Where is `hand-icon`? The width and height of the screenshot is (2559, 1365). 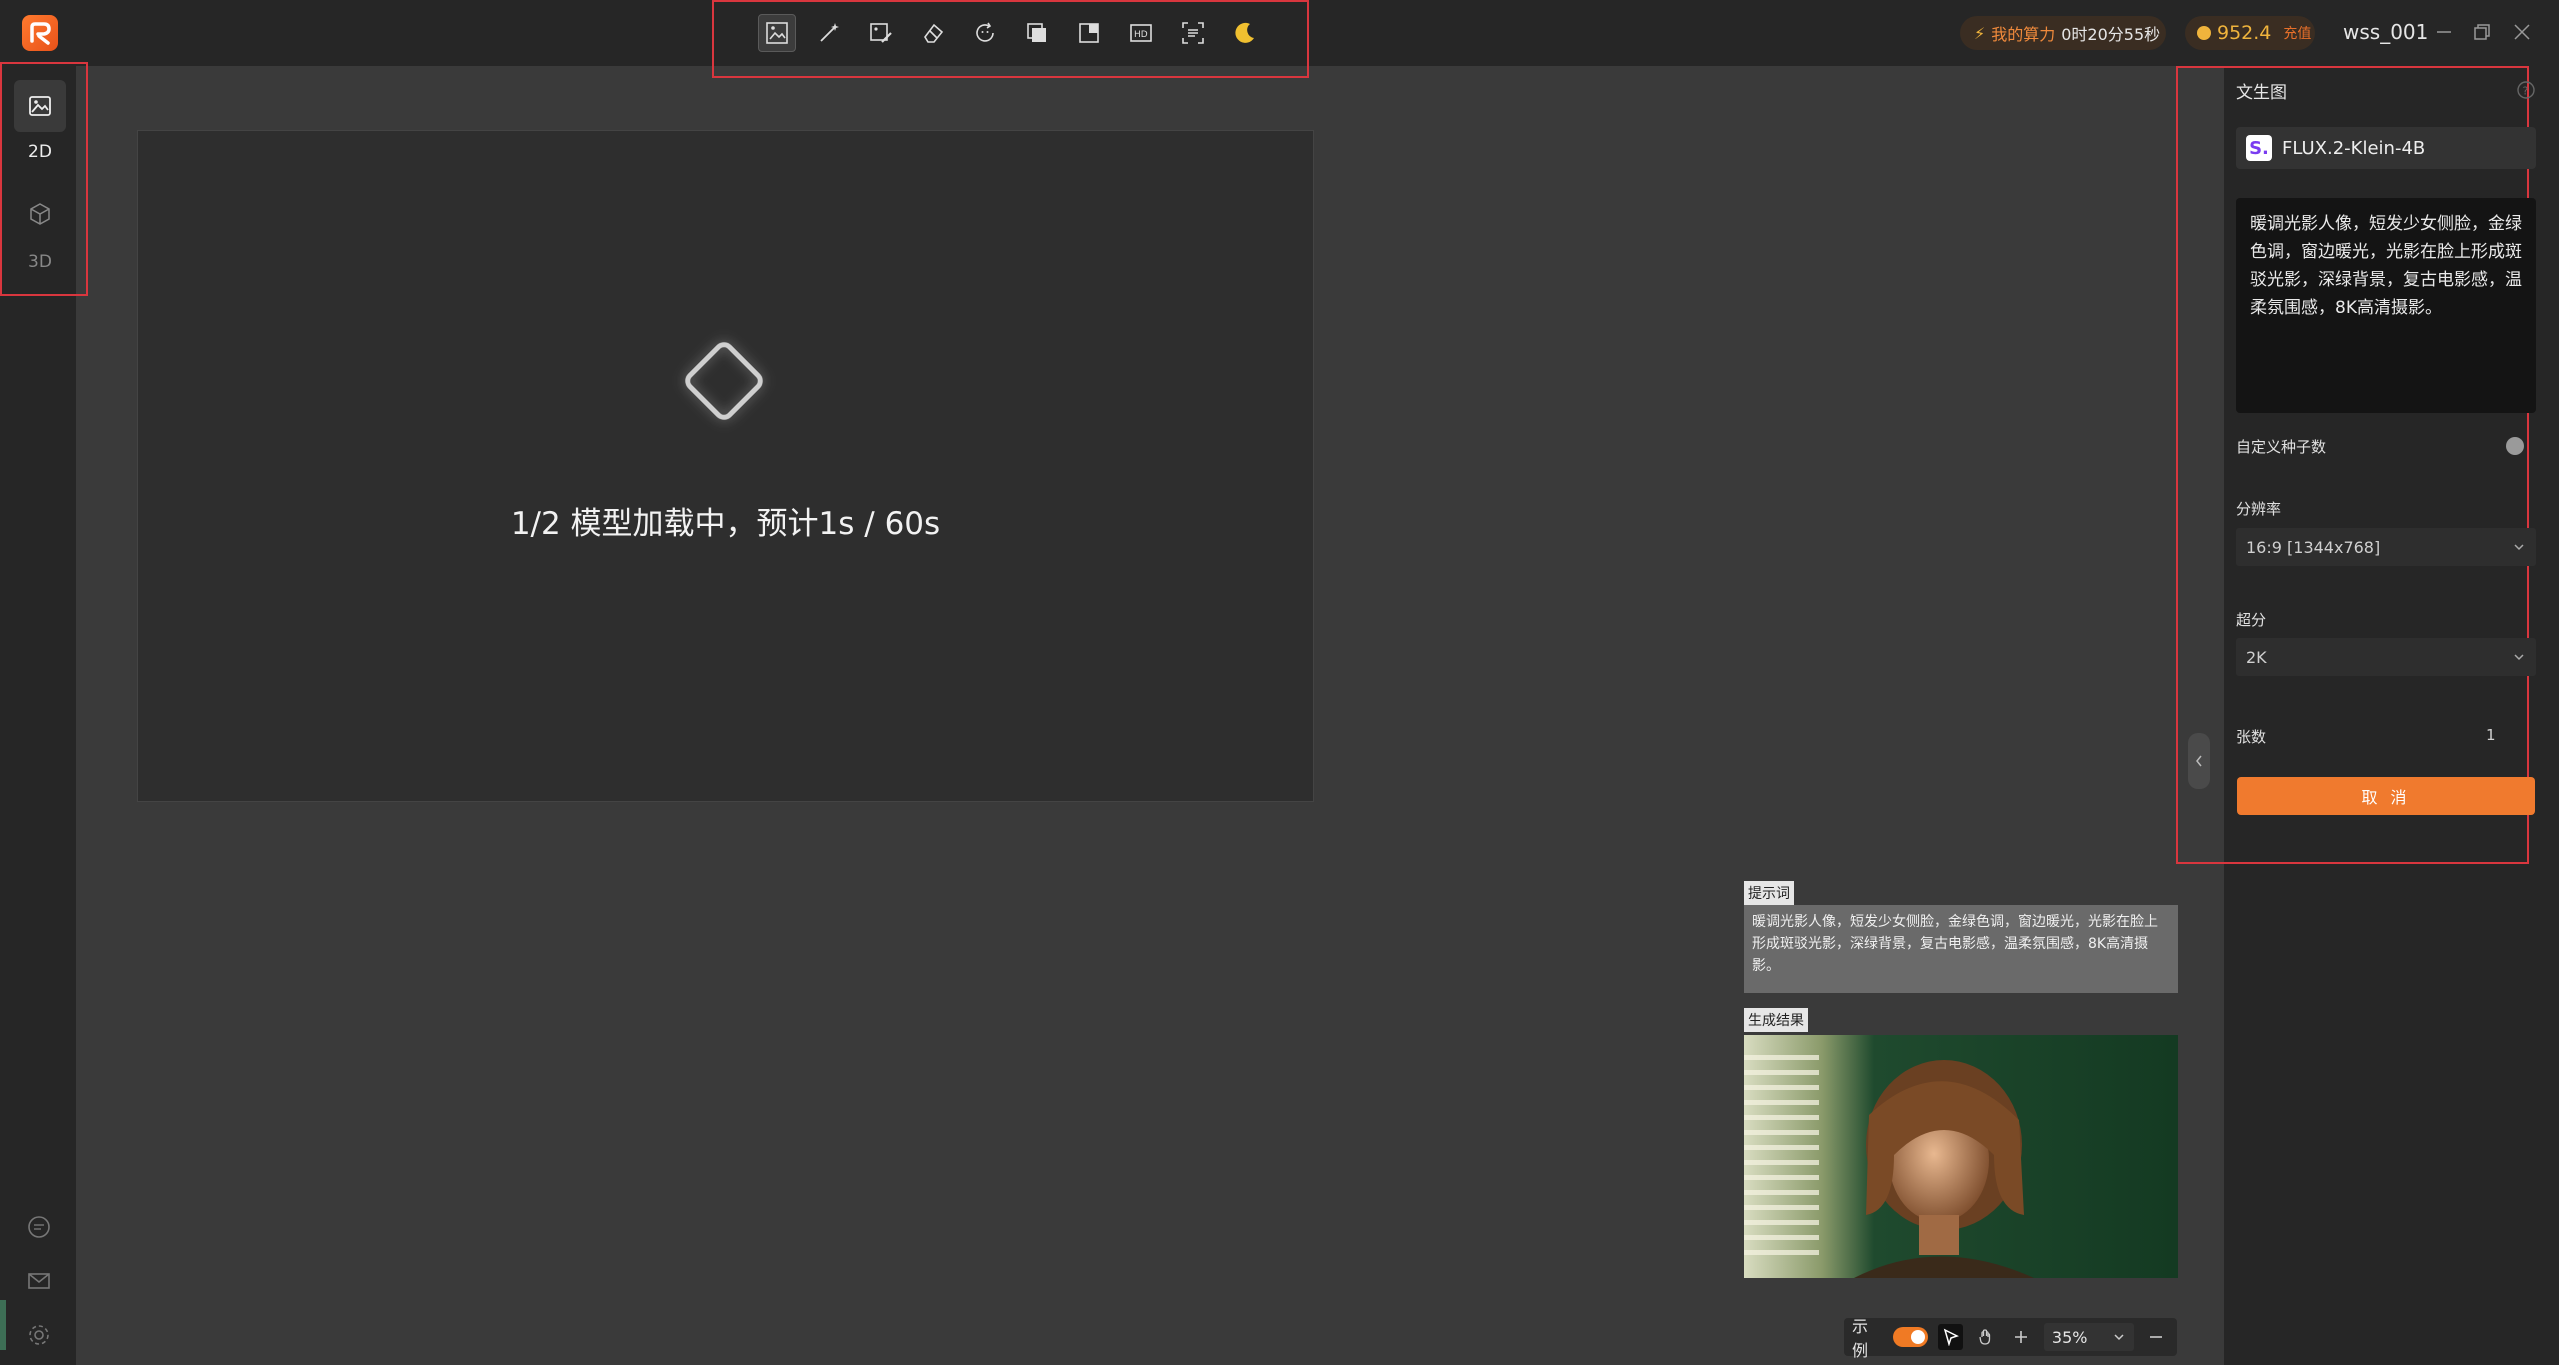
hand-icon is located at coordinates (1985, 1337).